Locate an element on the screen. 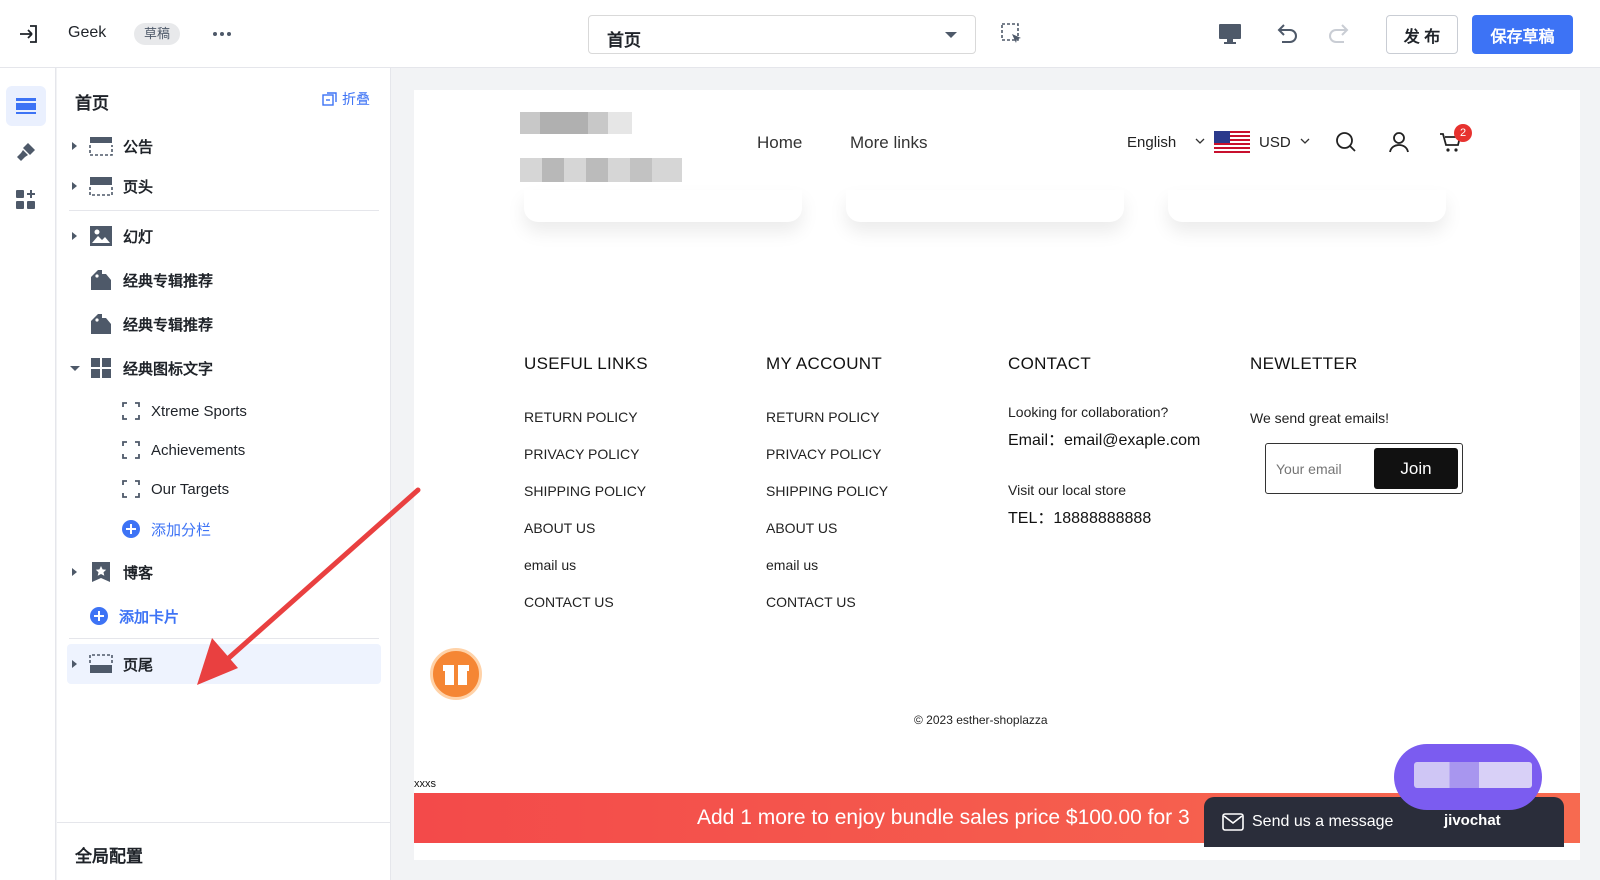 Image resolution: width=1600 pixels, height=880 pixels. rail-apps is located at coordinates (26, 200).